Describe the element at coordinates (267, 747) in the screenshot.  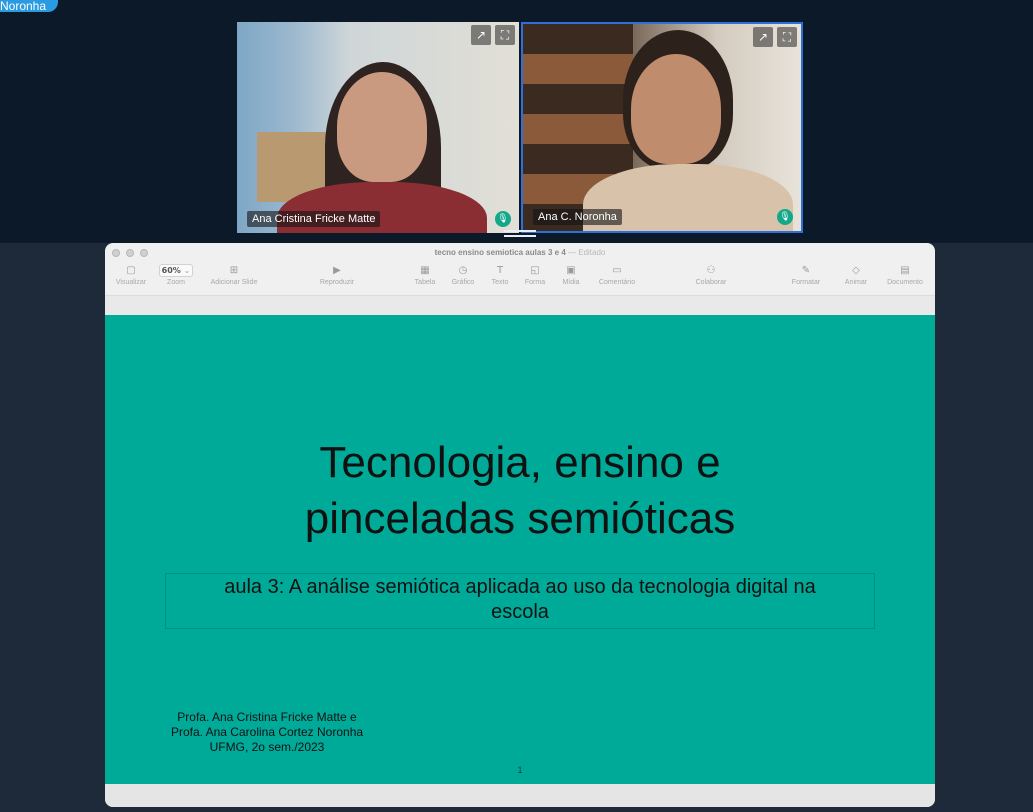
I see `author-line: UFMG, 2o sem./2023` at that location.